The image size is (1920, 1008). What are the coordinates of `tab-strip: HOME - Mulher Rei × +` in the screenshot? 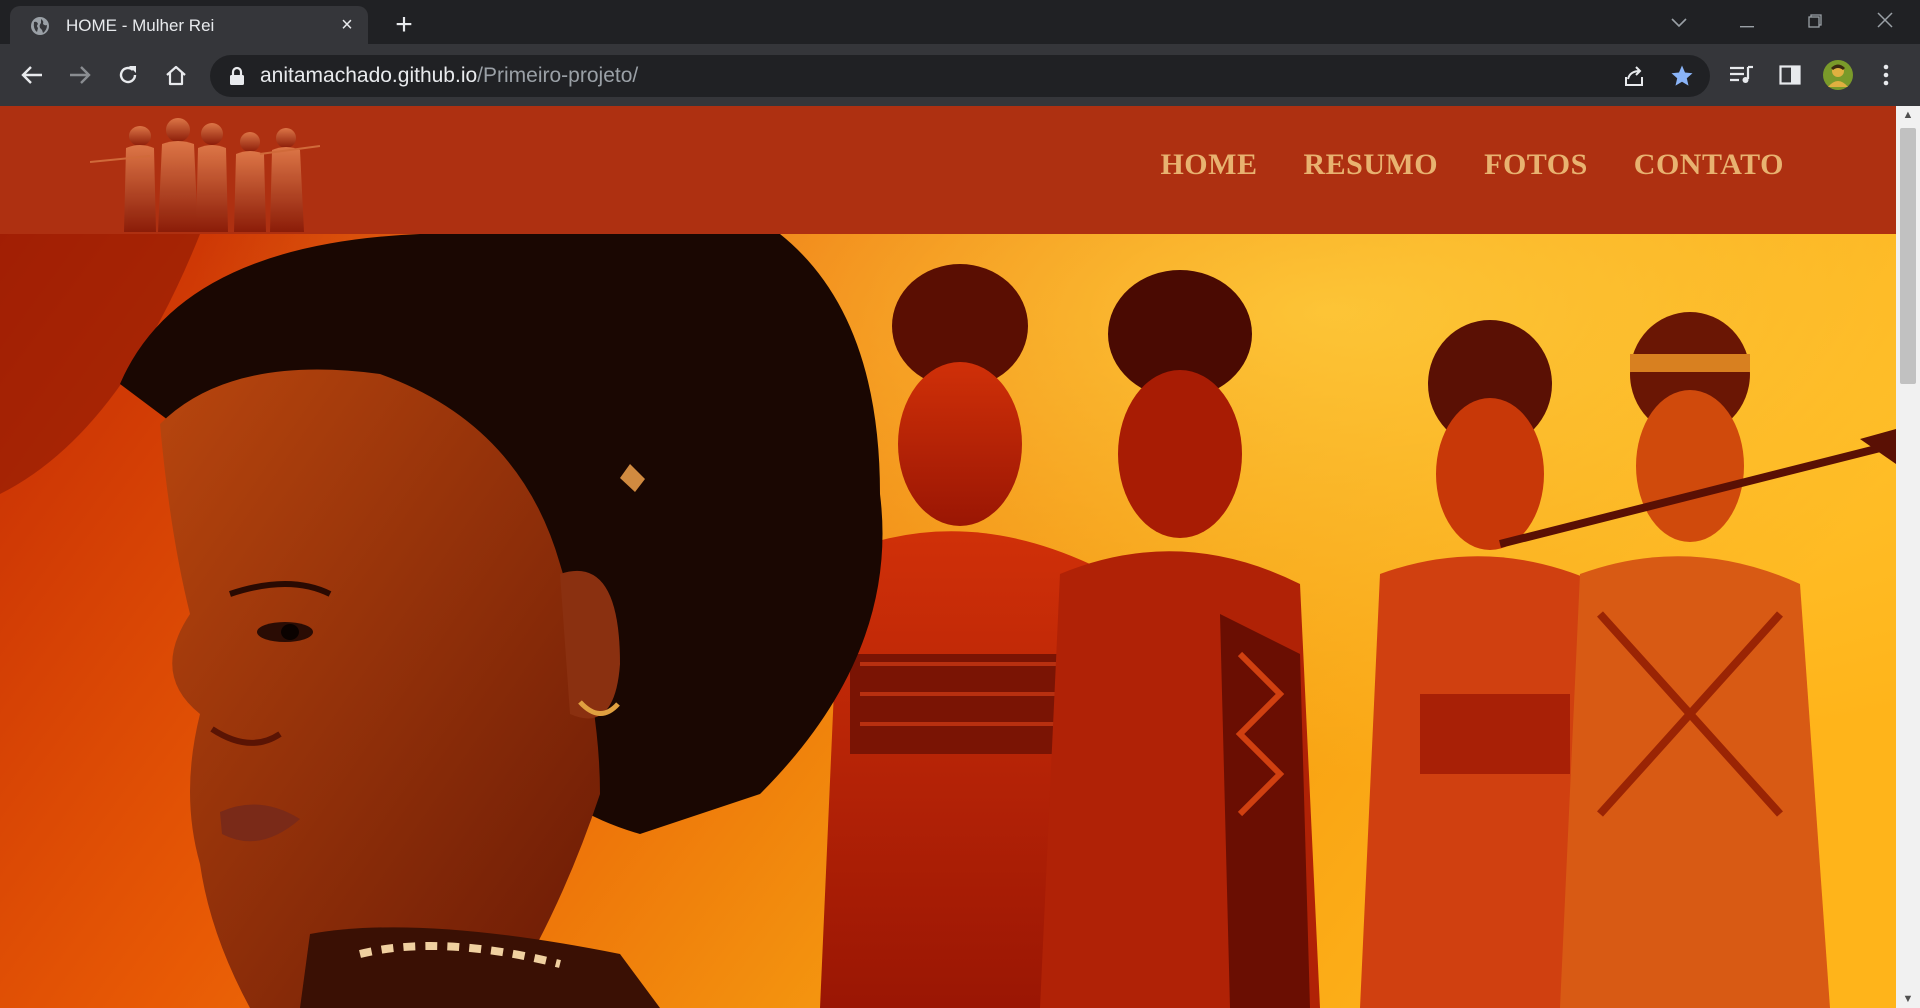 It's located at (960, 22).